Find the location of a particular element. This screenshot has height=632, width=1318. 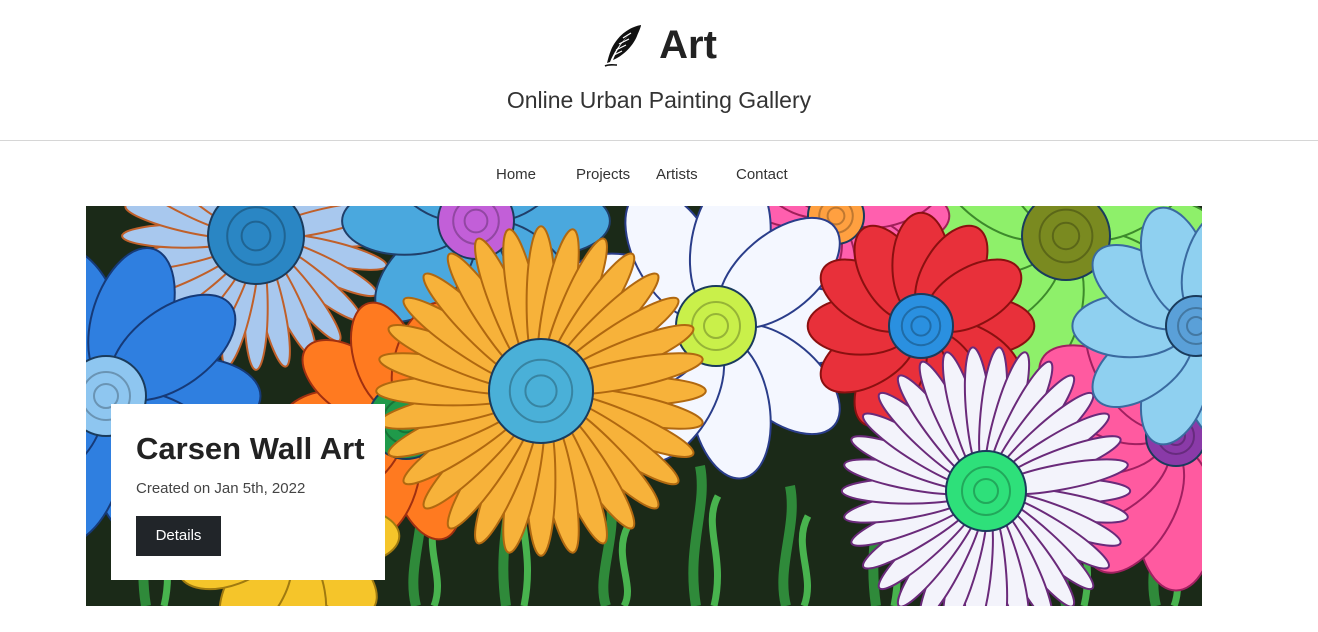

details-button: Details is located at coordinates (178, 536).